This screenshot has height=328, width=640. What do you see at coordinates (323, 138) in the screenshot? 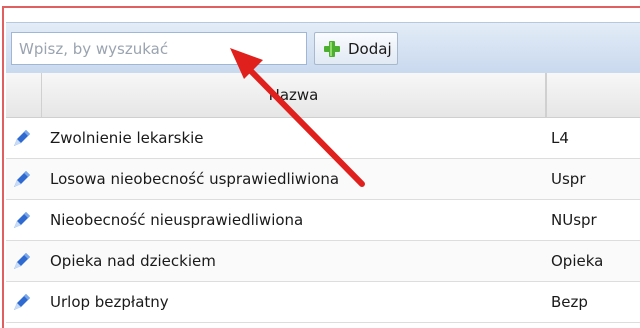
I see `table-row: Zwolnienie lekarskie L4` at bounding box center [323, 138].